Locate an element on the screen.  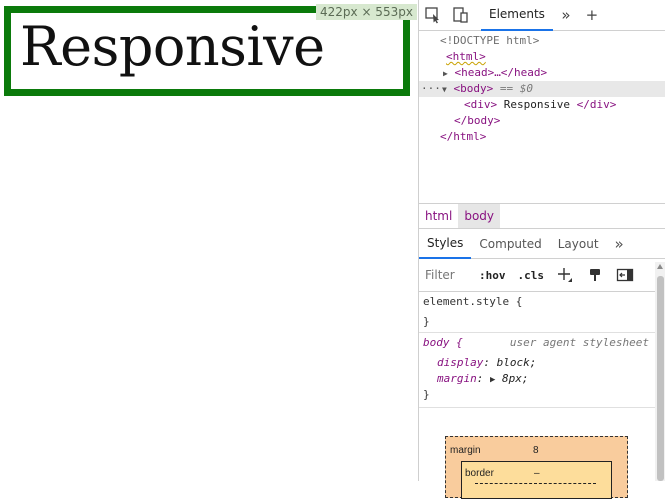
dom-div-text: Responsive is located at coordinates (537, 104).